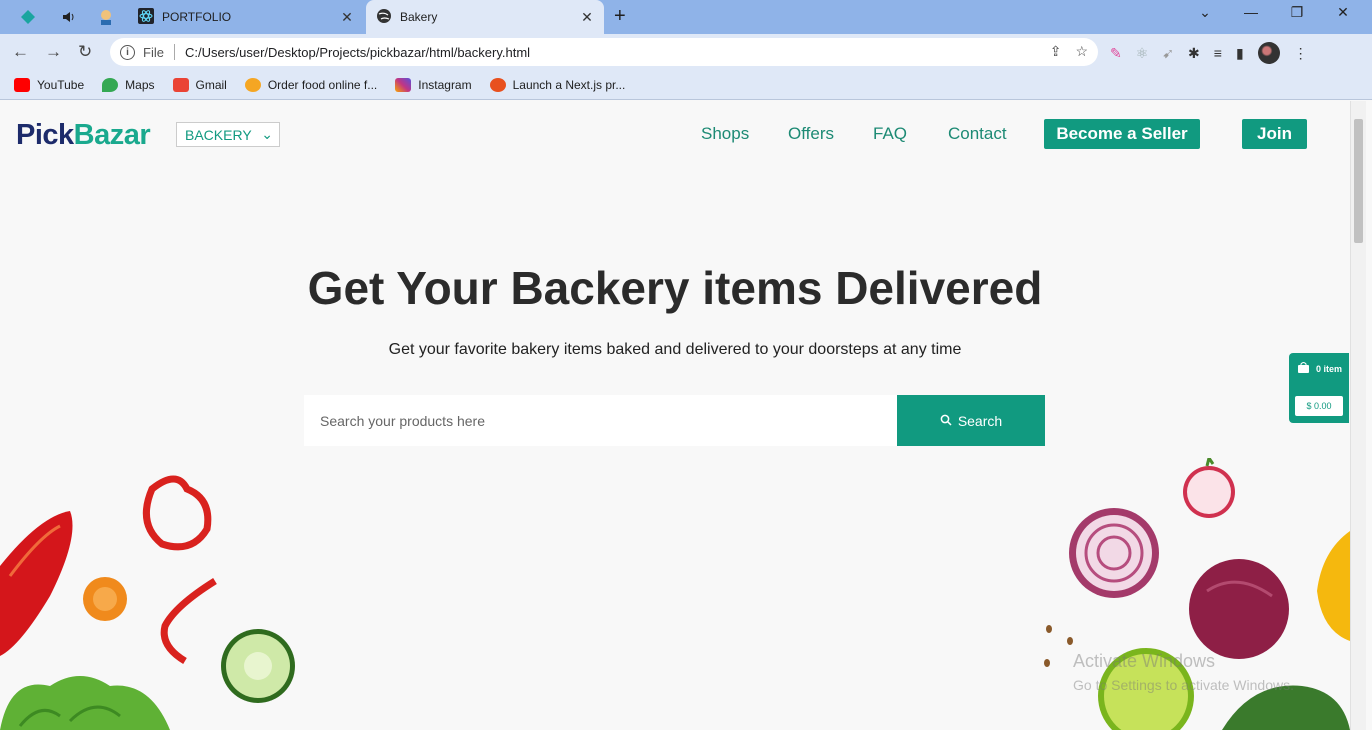 The height and width of the screenshot is (730, 1372). I want to click on become-seller-button: Become a Seller, so click(1122, 134).